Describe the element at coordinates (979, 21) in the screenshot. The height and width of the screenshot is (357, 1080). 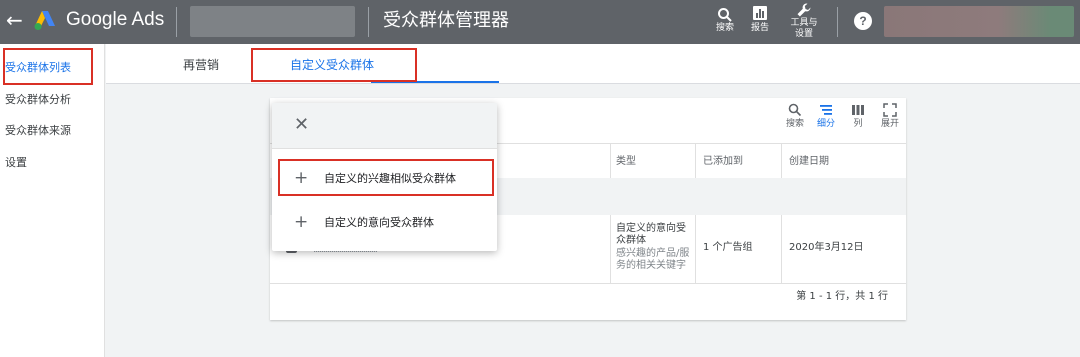
I see `account-profile` at that location.